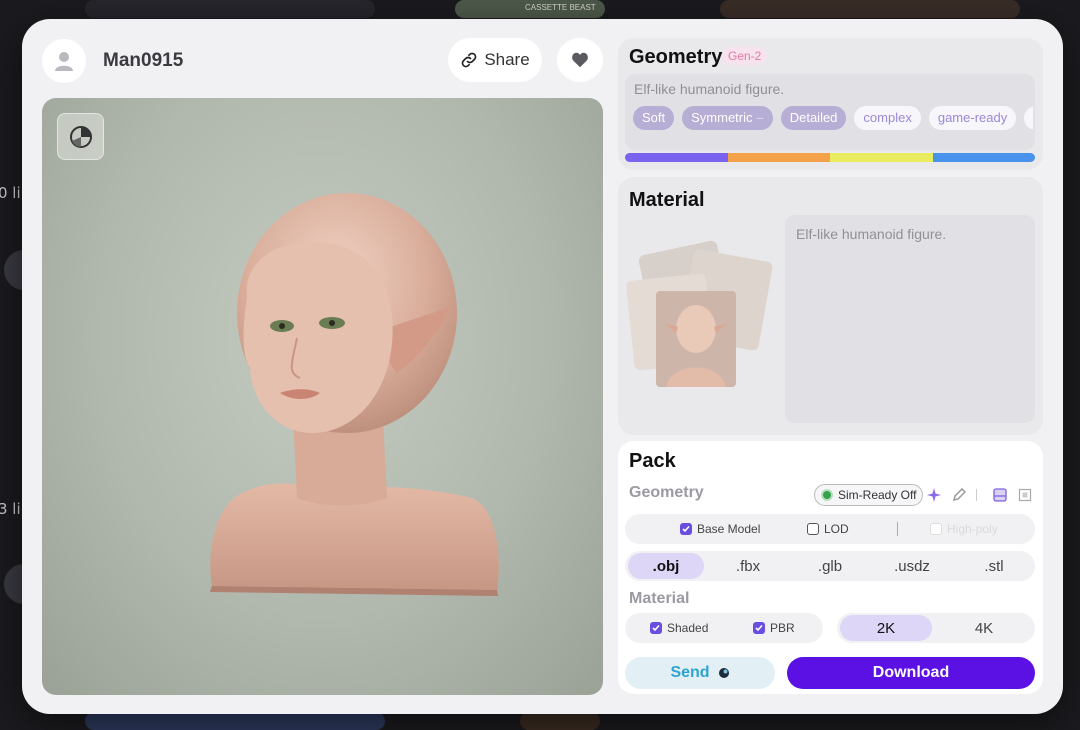 This screenshot has height=730, width=1080. I want to click on material-prompt-box: Elf-like humanoid figure., so click(910, 319).